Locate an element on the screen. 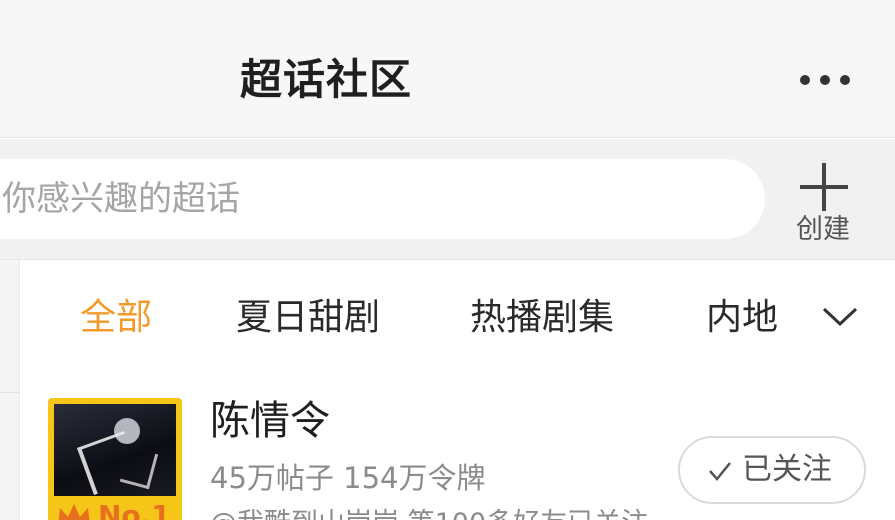 This screenshot has height=520, width=895. tab-all: 全部 is located at coordinates (116, 318).